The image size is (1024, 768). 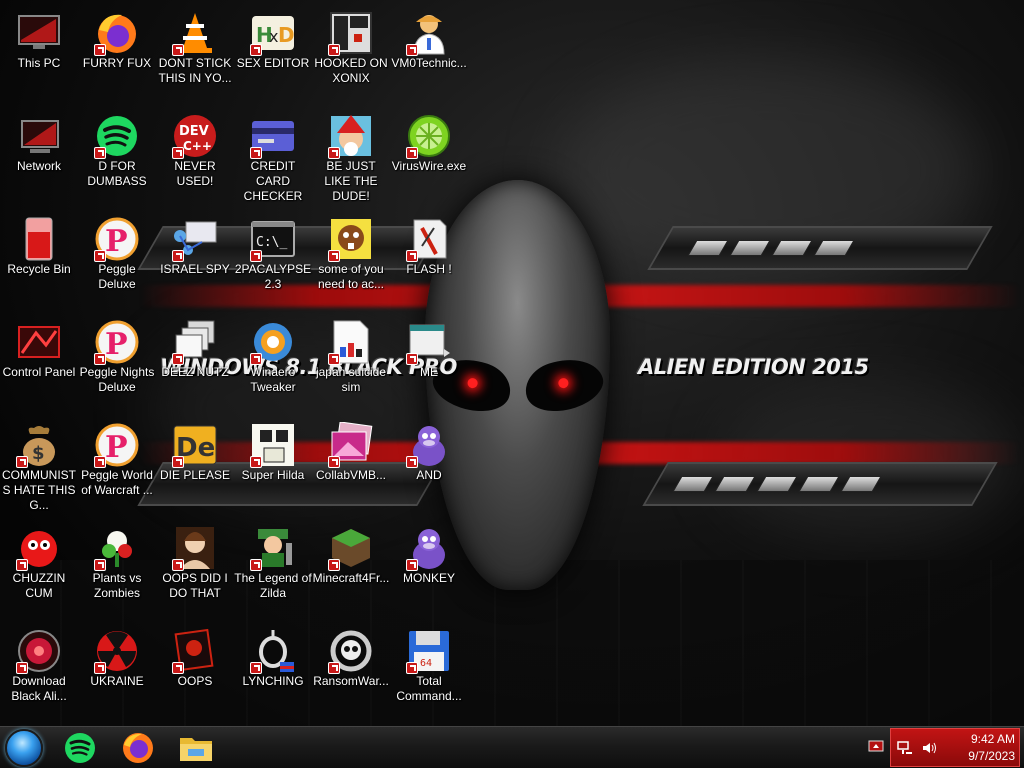 What do you see at coordinates (39, 157) in the screenshot?
I see `desktop-icon-network: Network` at bounding box center [39, 157].